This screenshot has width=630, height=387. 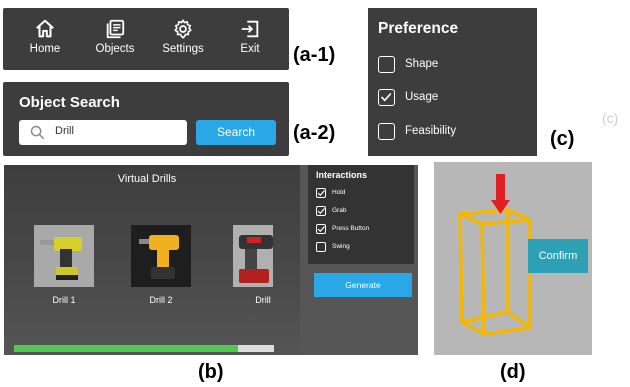 What do you see at coordinates (236, 132) in the screenshot?
I see `search-button: Search` at bounding box center [236, 132].